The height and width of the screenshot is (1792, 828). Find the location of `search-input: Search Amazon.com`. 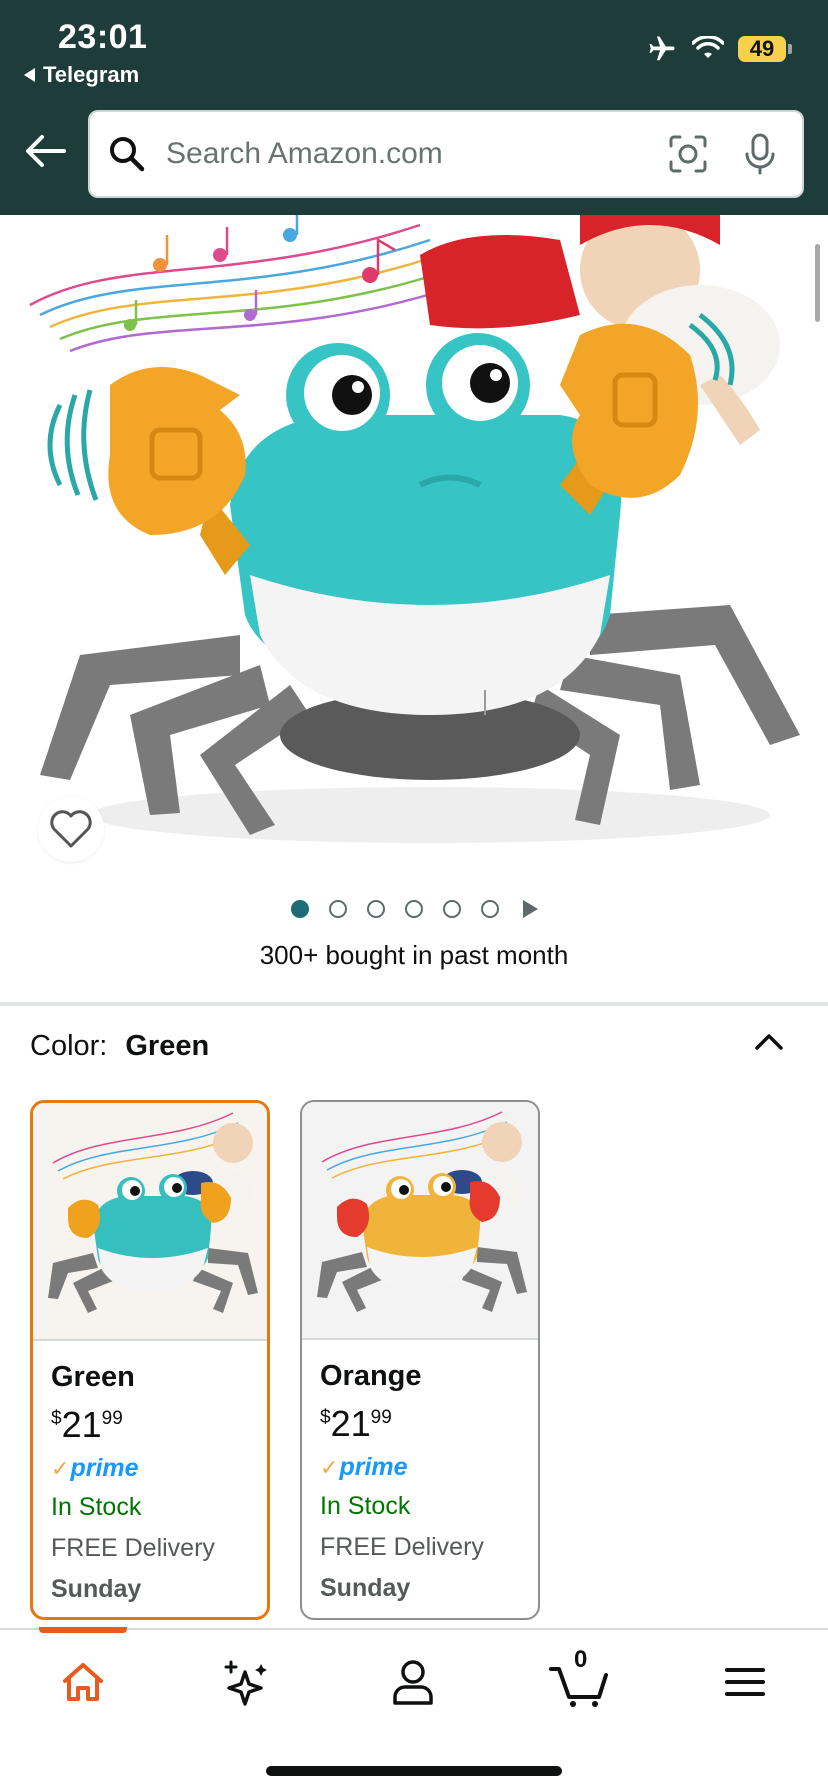

search-input: Search Amazon.com is located at coordinates (417, 154).